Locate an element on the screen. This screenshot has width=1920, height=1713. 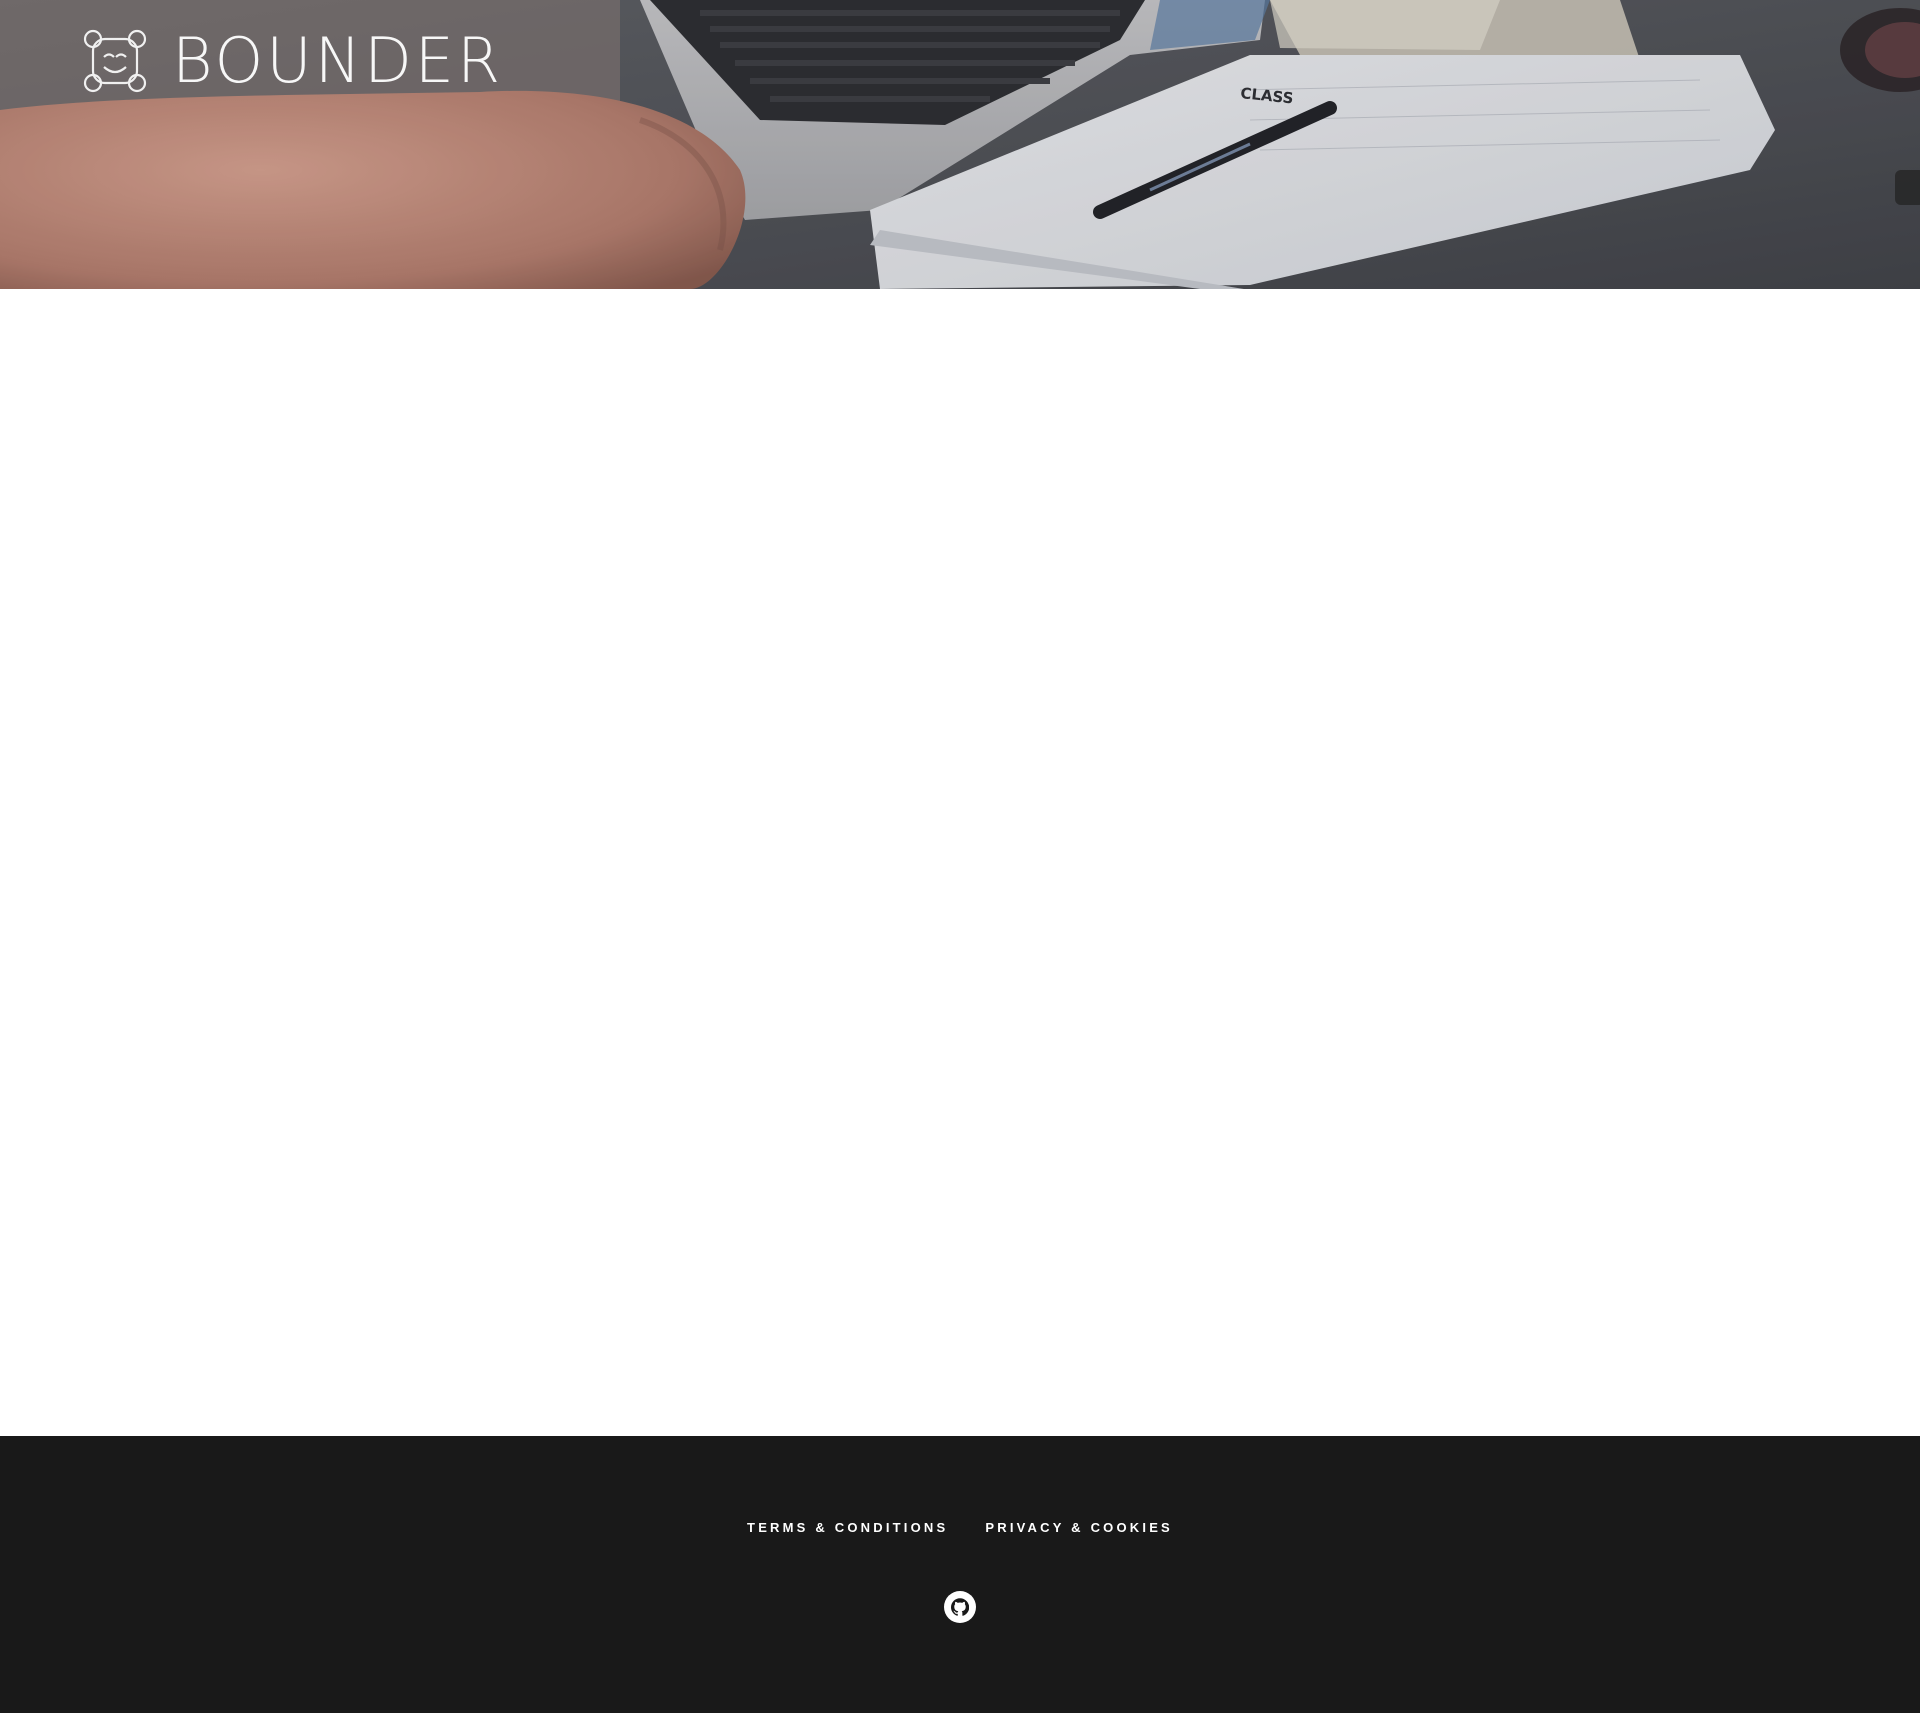
github-icon is located at coordinates (960, 1607).